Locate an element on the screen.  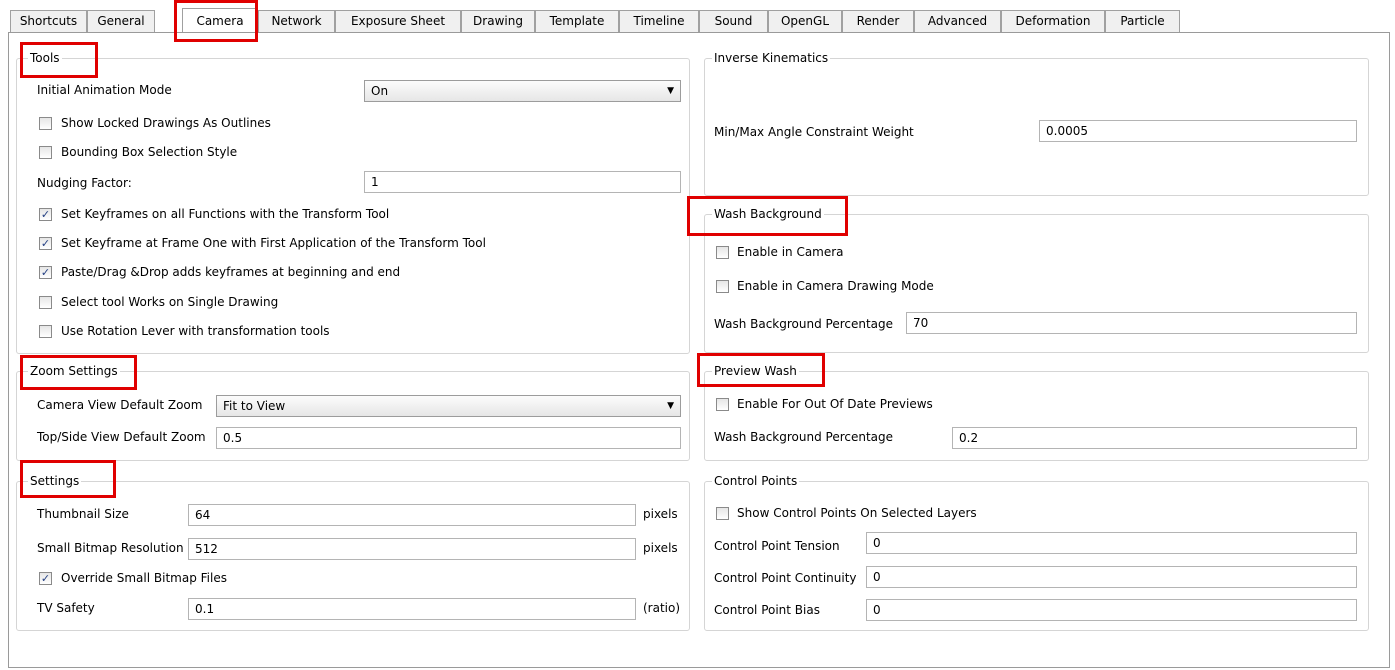
wash-percentage-input: 70 is located at coordinates (1131, 323).